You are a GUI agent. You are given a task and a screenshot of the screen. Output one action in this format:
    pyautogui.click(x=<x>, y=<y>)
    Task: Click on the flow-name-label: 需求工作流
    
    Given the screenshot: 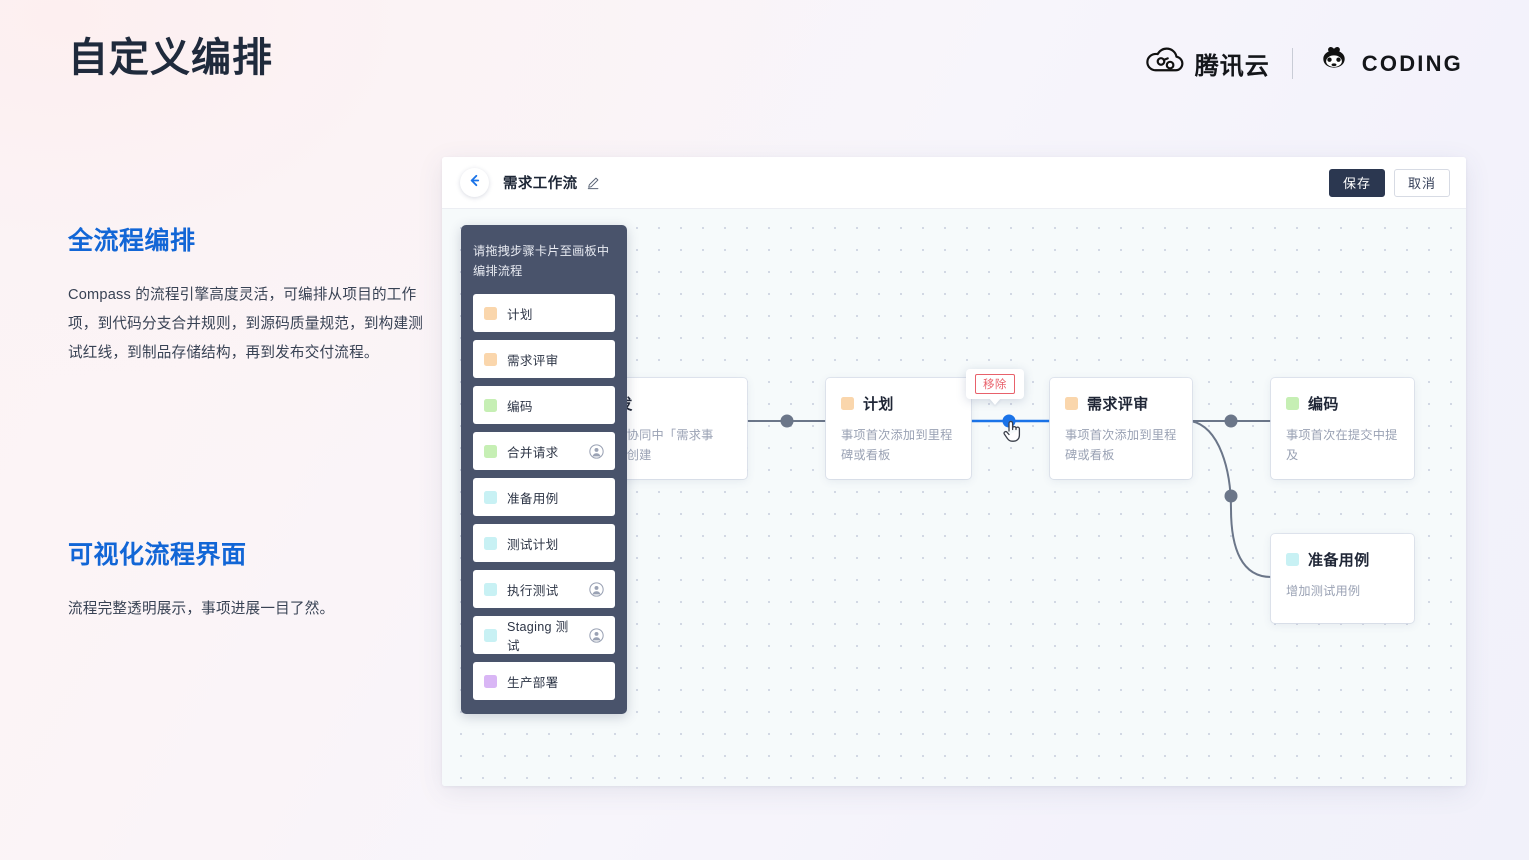 What is the action you would take?
    pyautogui.click(x=540, y=184)
    